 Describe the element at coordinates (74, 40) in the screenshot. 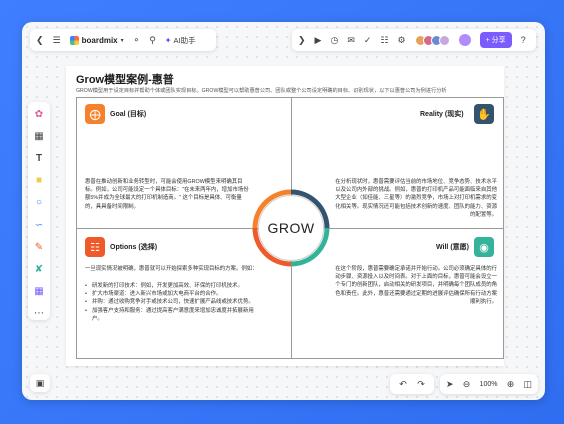

I see `boardmix-logo-icon` at that location.